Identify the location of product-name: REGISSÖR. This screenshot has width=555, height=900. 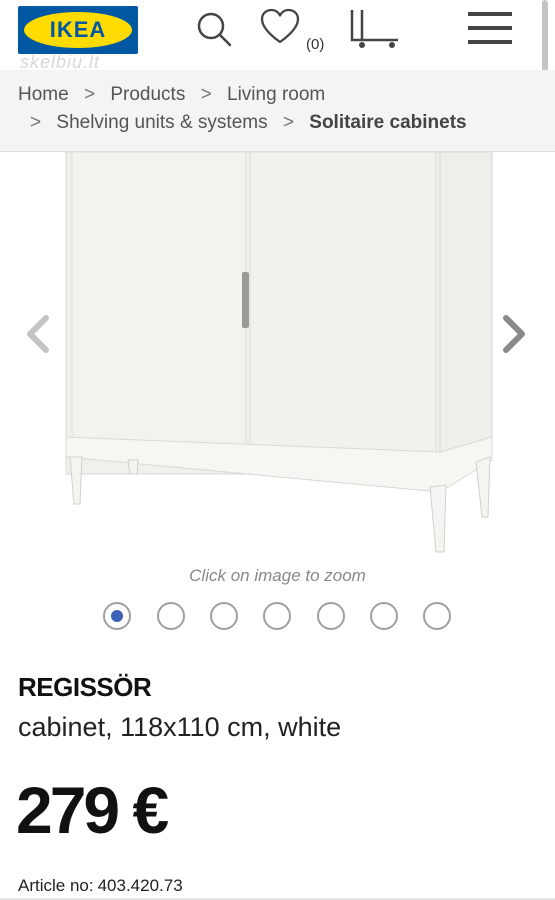
(85, 687).